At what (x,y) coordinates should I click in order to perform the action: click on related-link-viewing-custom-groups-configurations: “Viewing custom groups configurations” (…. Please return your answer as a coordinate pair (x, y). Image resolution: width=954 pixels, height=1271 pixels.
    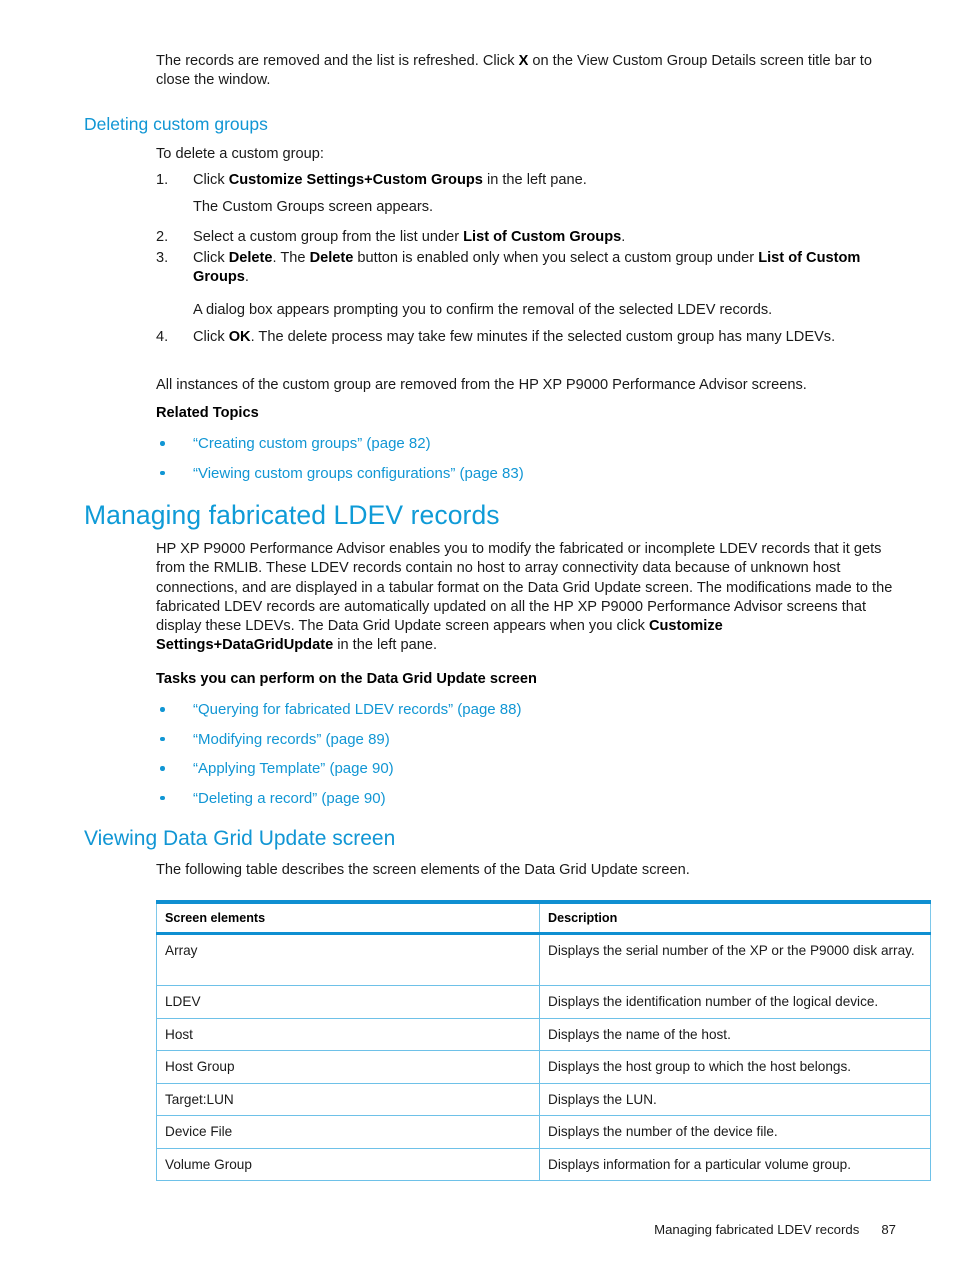
    Looking at the image, I should click on (545, 473).